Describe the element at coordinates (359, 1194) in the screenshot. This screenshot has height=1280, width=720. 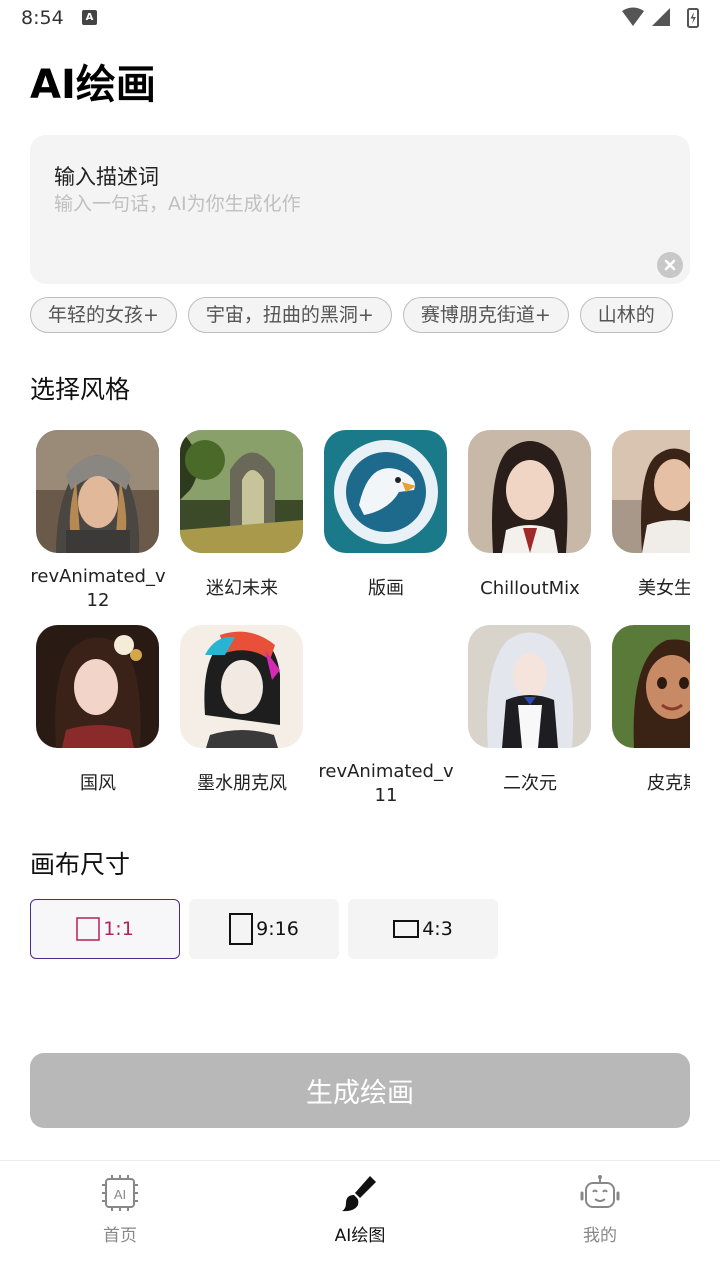
I see `paintbrush-icon` at that location.